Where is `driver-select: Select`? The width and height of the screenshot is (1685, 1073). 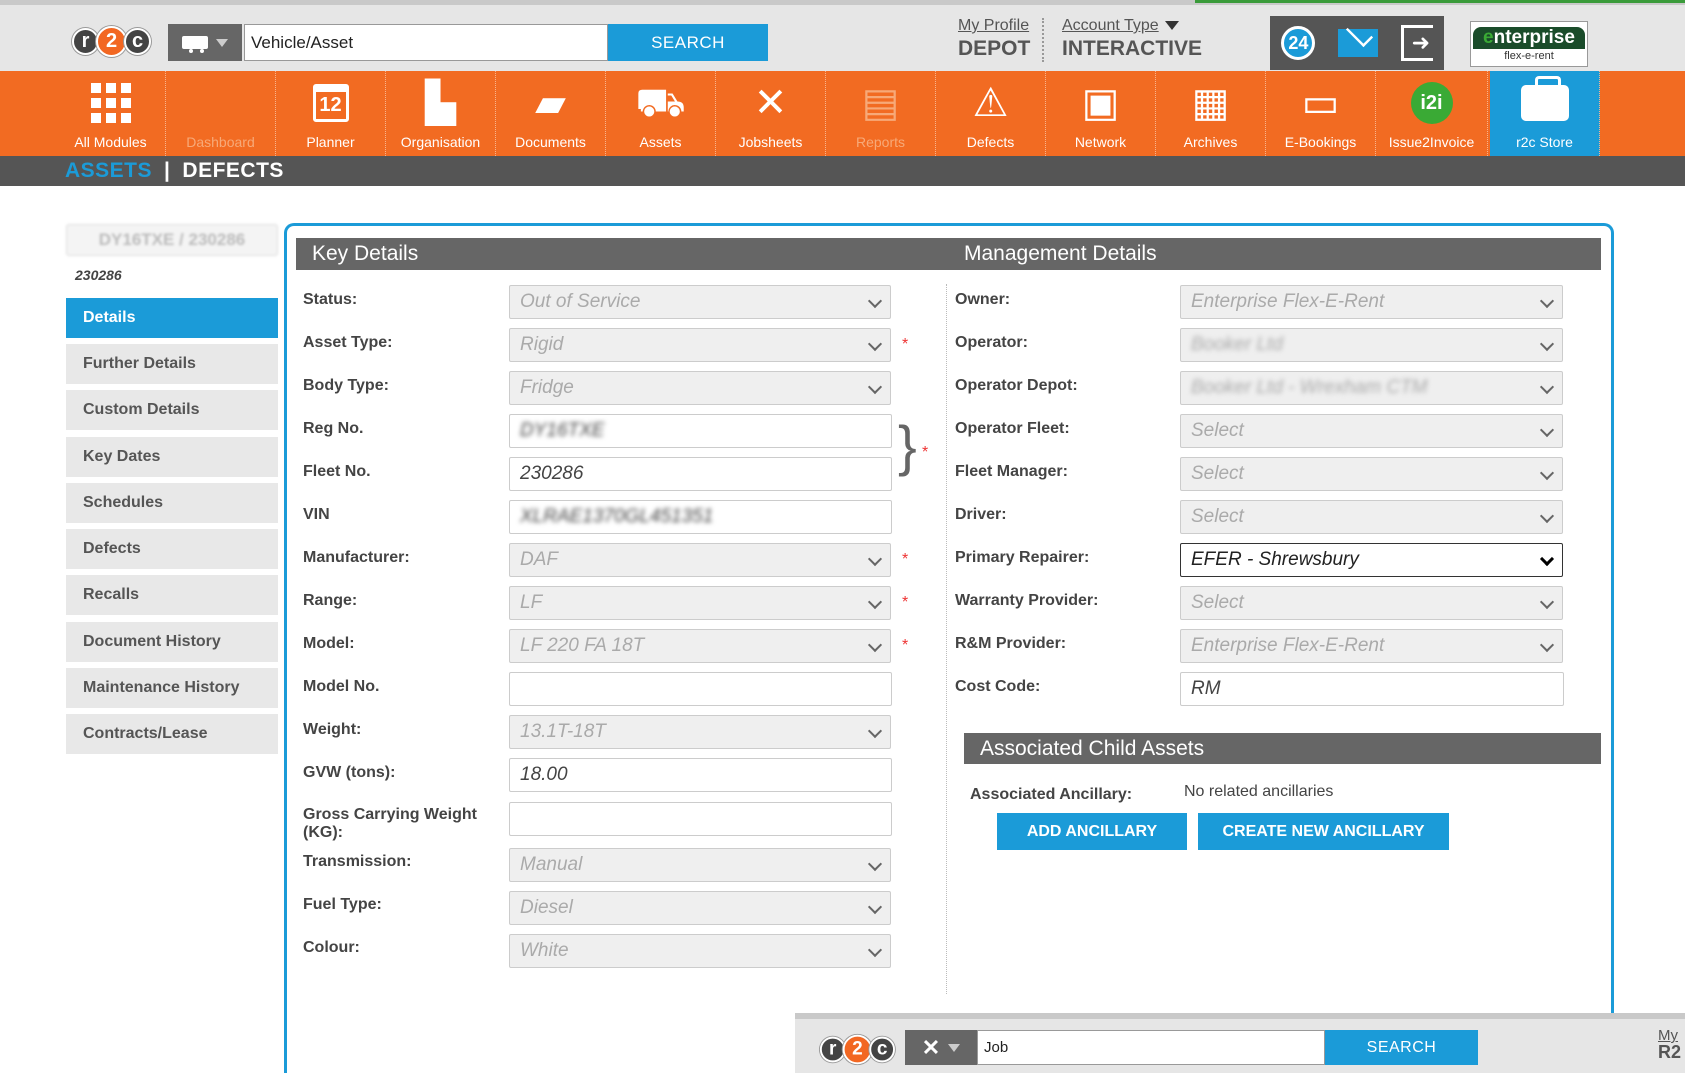 driver-select: Select is located at coordinates (1371, 517).